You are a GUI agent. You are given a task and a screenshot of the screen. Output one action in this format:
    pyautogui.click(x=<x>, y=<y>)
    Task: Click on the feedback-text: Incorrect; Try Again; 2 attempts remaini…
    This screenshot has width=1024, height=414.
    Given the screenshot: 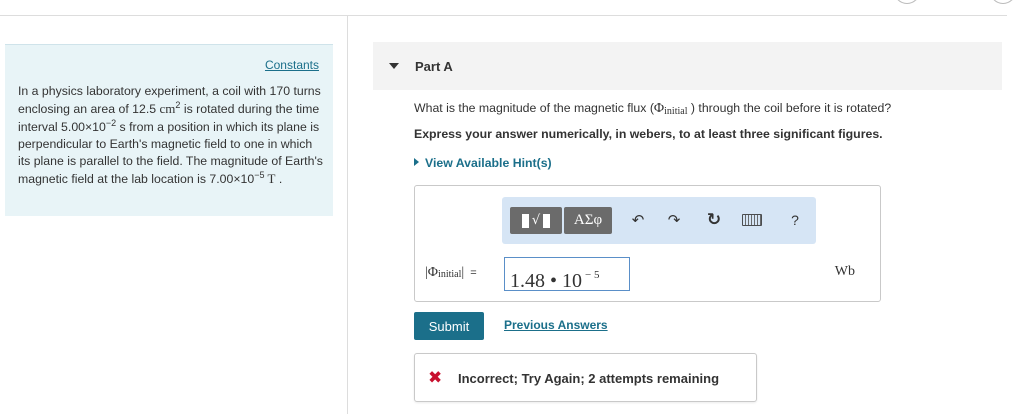 What is the action you would take?
    pyautogui.click(x=589, y=378)
    